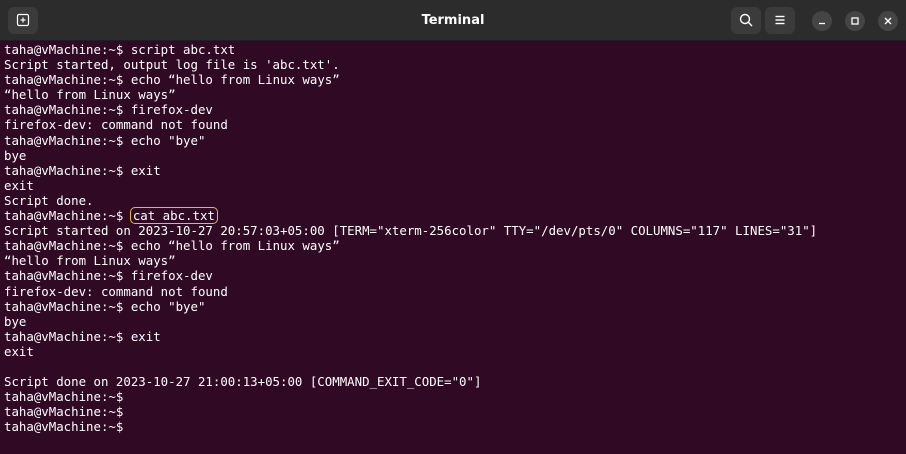  Describe the element at coordinates (183, 49) in the screenshot. I see `command-text: script abc.txt` at that location.